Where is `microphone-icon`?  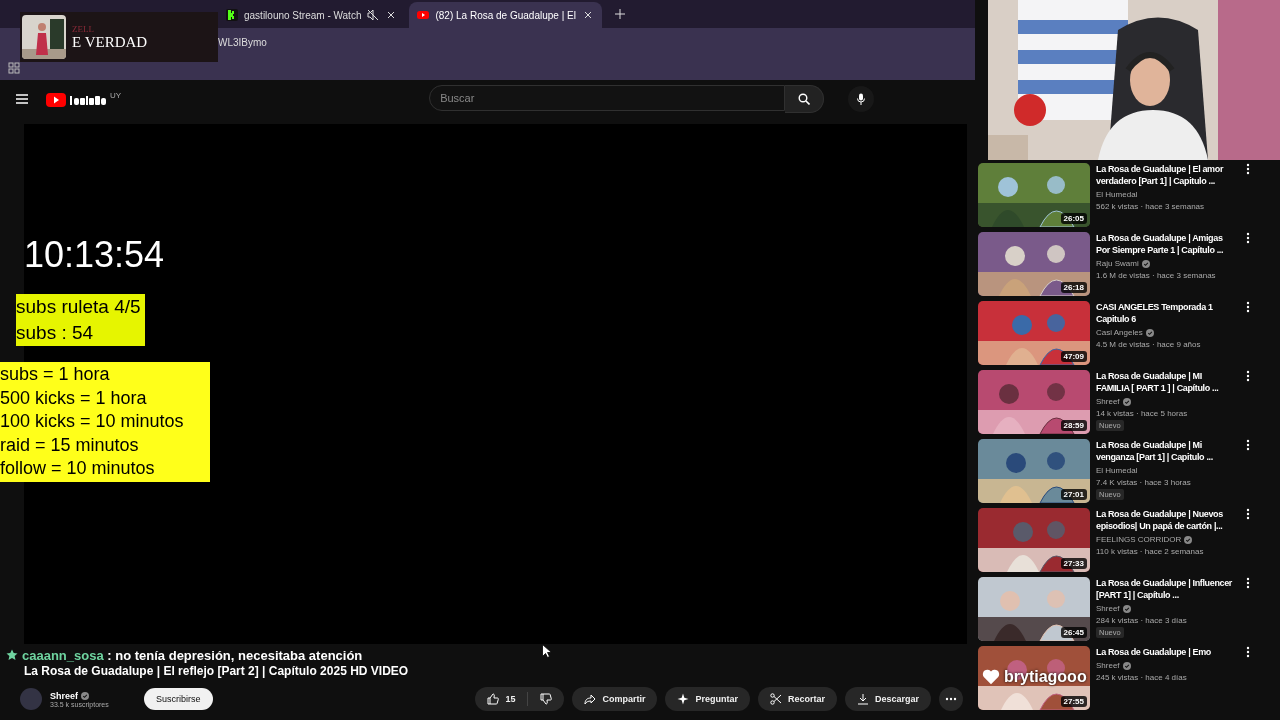 microphone-icon is located at coordinates (861, 99).